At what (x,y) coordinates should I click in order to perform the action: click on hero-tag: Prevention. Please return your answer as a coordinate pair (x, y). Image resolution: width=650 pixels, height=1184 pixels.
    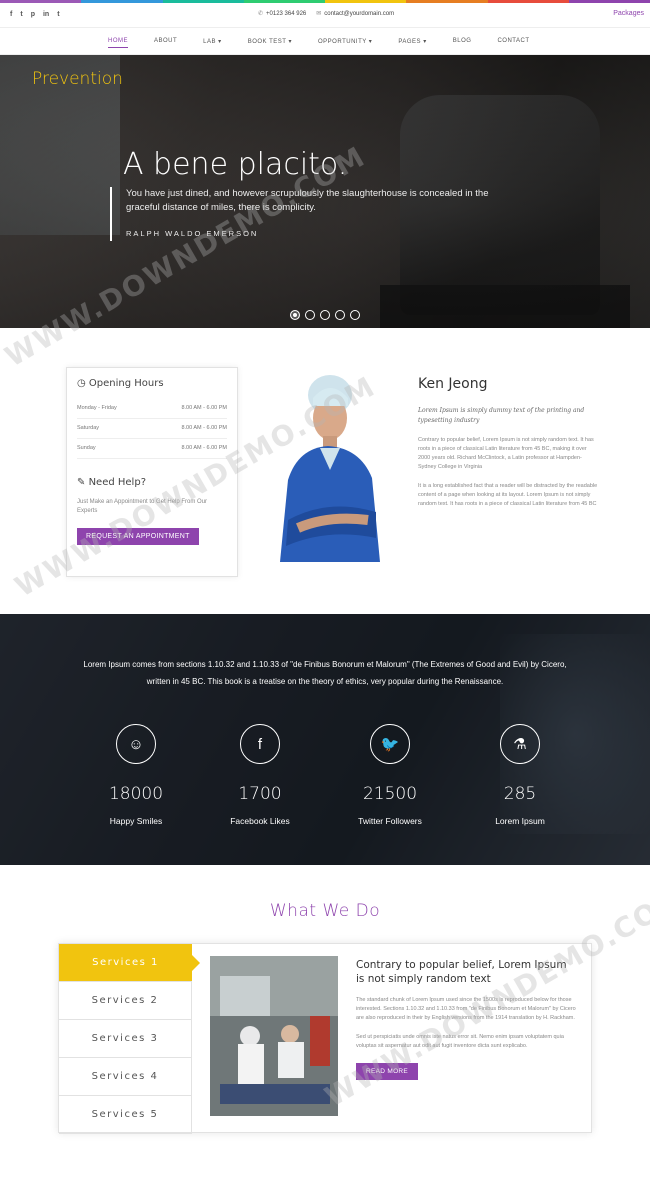
    Looking at the image, I should click on (77, 79).